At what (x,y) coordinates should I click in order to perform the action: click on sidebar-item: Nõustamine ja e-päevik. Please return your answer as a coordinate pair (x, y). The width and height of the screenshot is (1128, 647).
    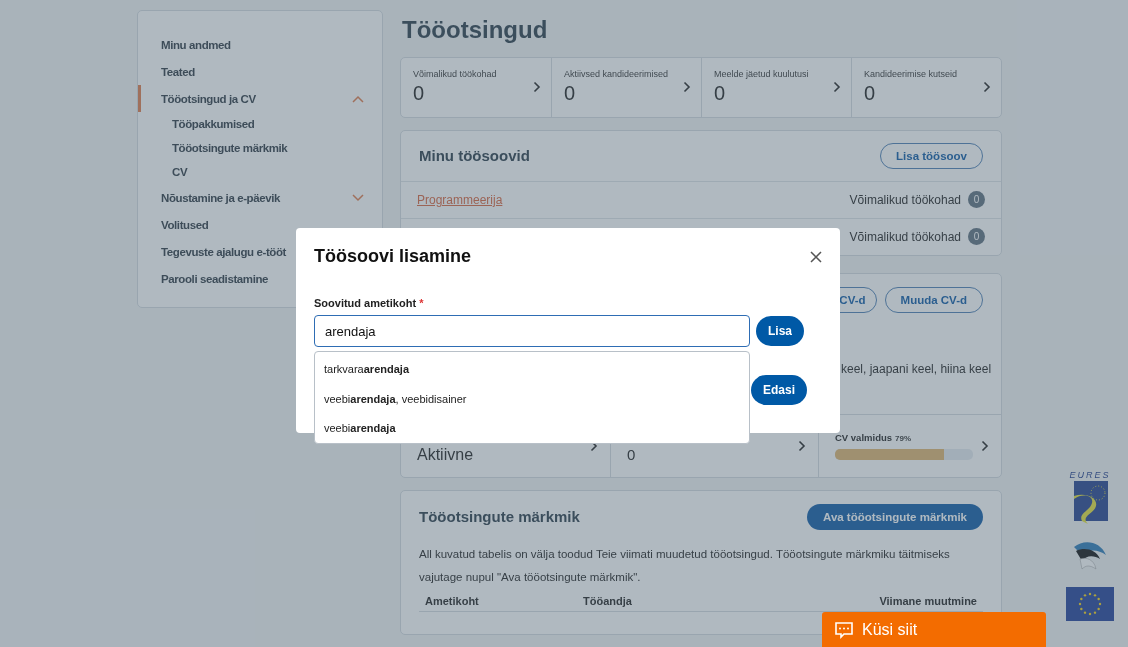
    Looking at the image, I should click on (260, 197).